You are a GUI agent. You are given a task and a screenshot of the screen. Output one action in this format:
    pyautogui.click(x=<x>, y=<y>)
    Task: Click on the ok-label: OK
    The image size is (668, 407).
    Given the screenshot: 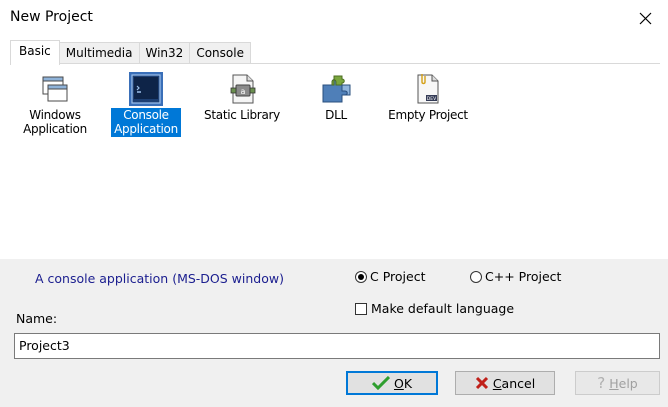 What is the action you would take?
    pyautogui.click(x=403, y=383)
    